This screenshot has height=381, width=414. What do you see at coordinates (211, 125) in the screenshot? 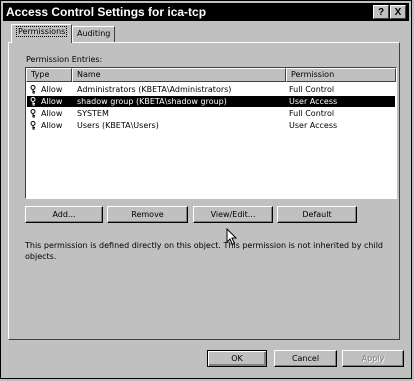
I see `table-row: Allow Users (KBETA\Users) User Access` at bounding box center [211, 125].